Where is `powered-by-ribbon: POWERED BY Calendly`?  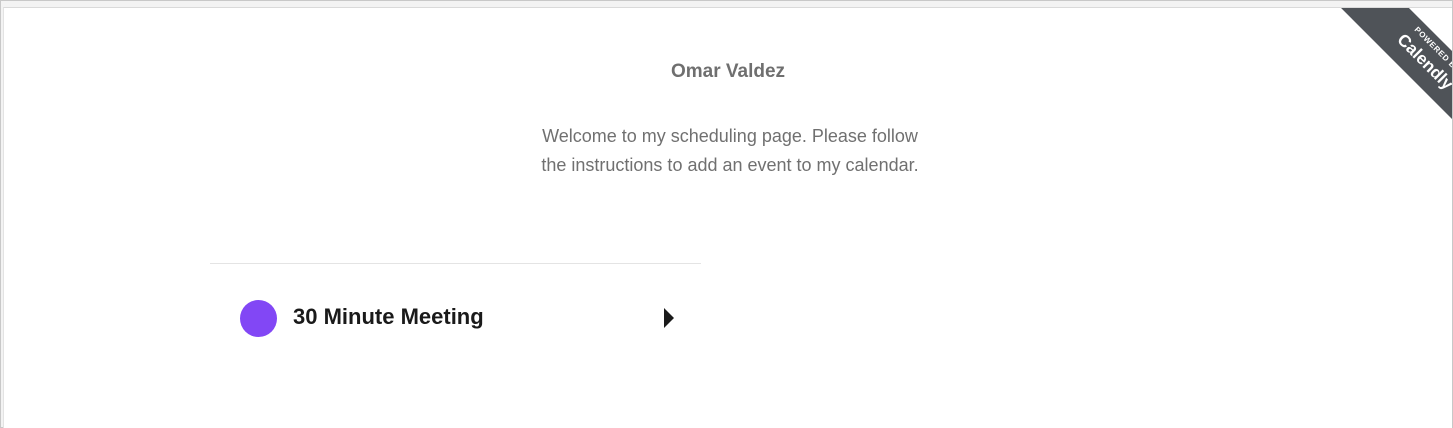
powered-by-ribbon: POWERED BY Calendly is located at coordinates (1382, 78).